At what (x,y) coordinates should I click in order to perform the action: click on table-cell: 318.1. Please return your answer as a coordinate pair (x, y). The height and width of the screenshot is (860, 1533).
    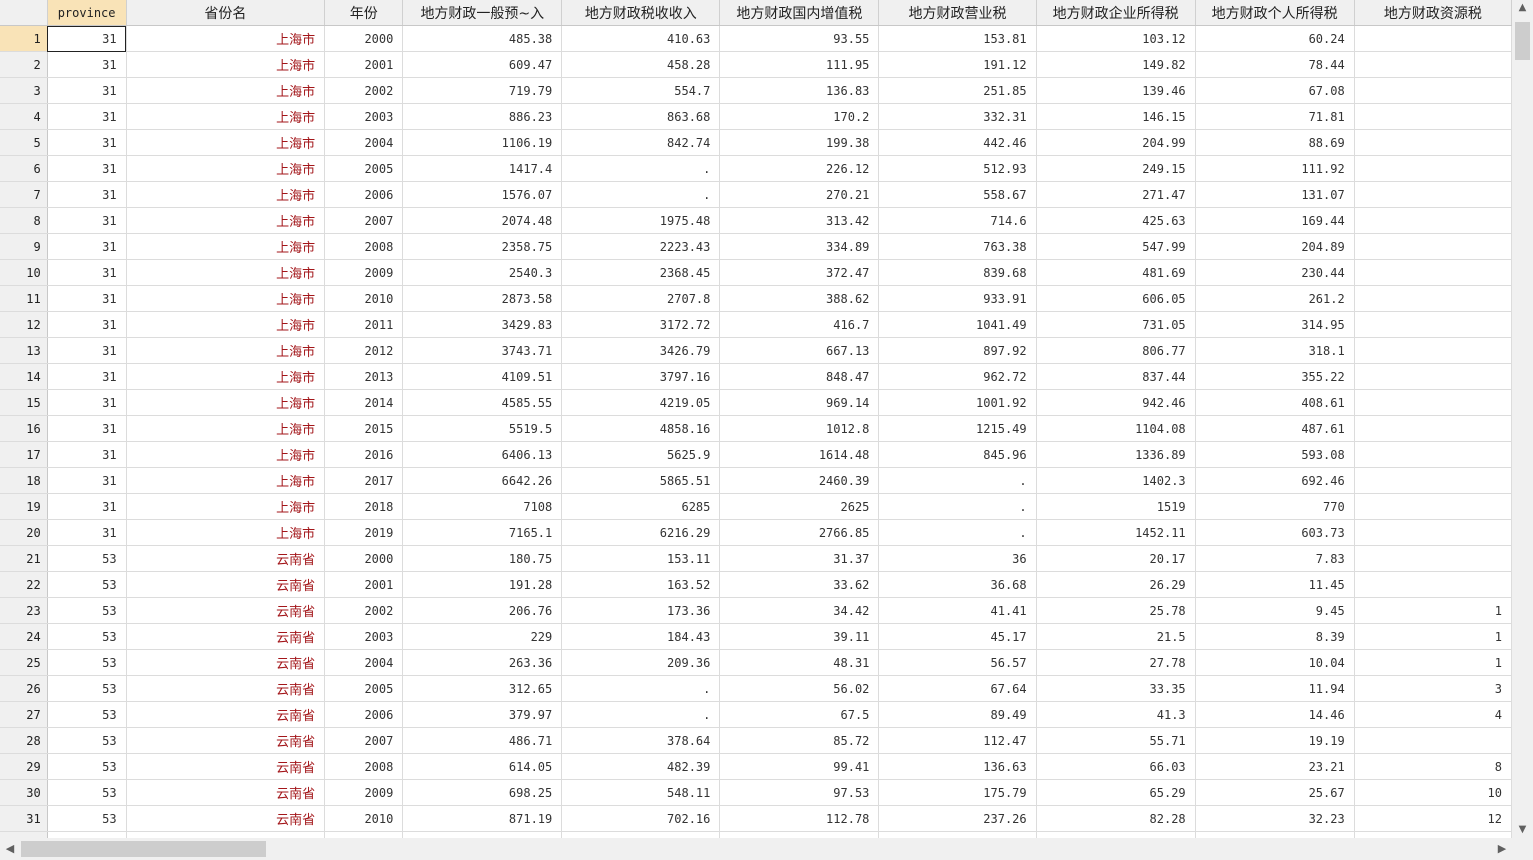
    Looking at the image, I should click on (1275, 350).